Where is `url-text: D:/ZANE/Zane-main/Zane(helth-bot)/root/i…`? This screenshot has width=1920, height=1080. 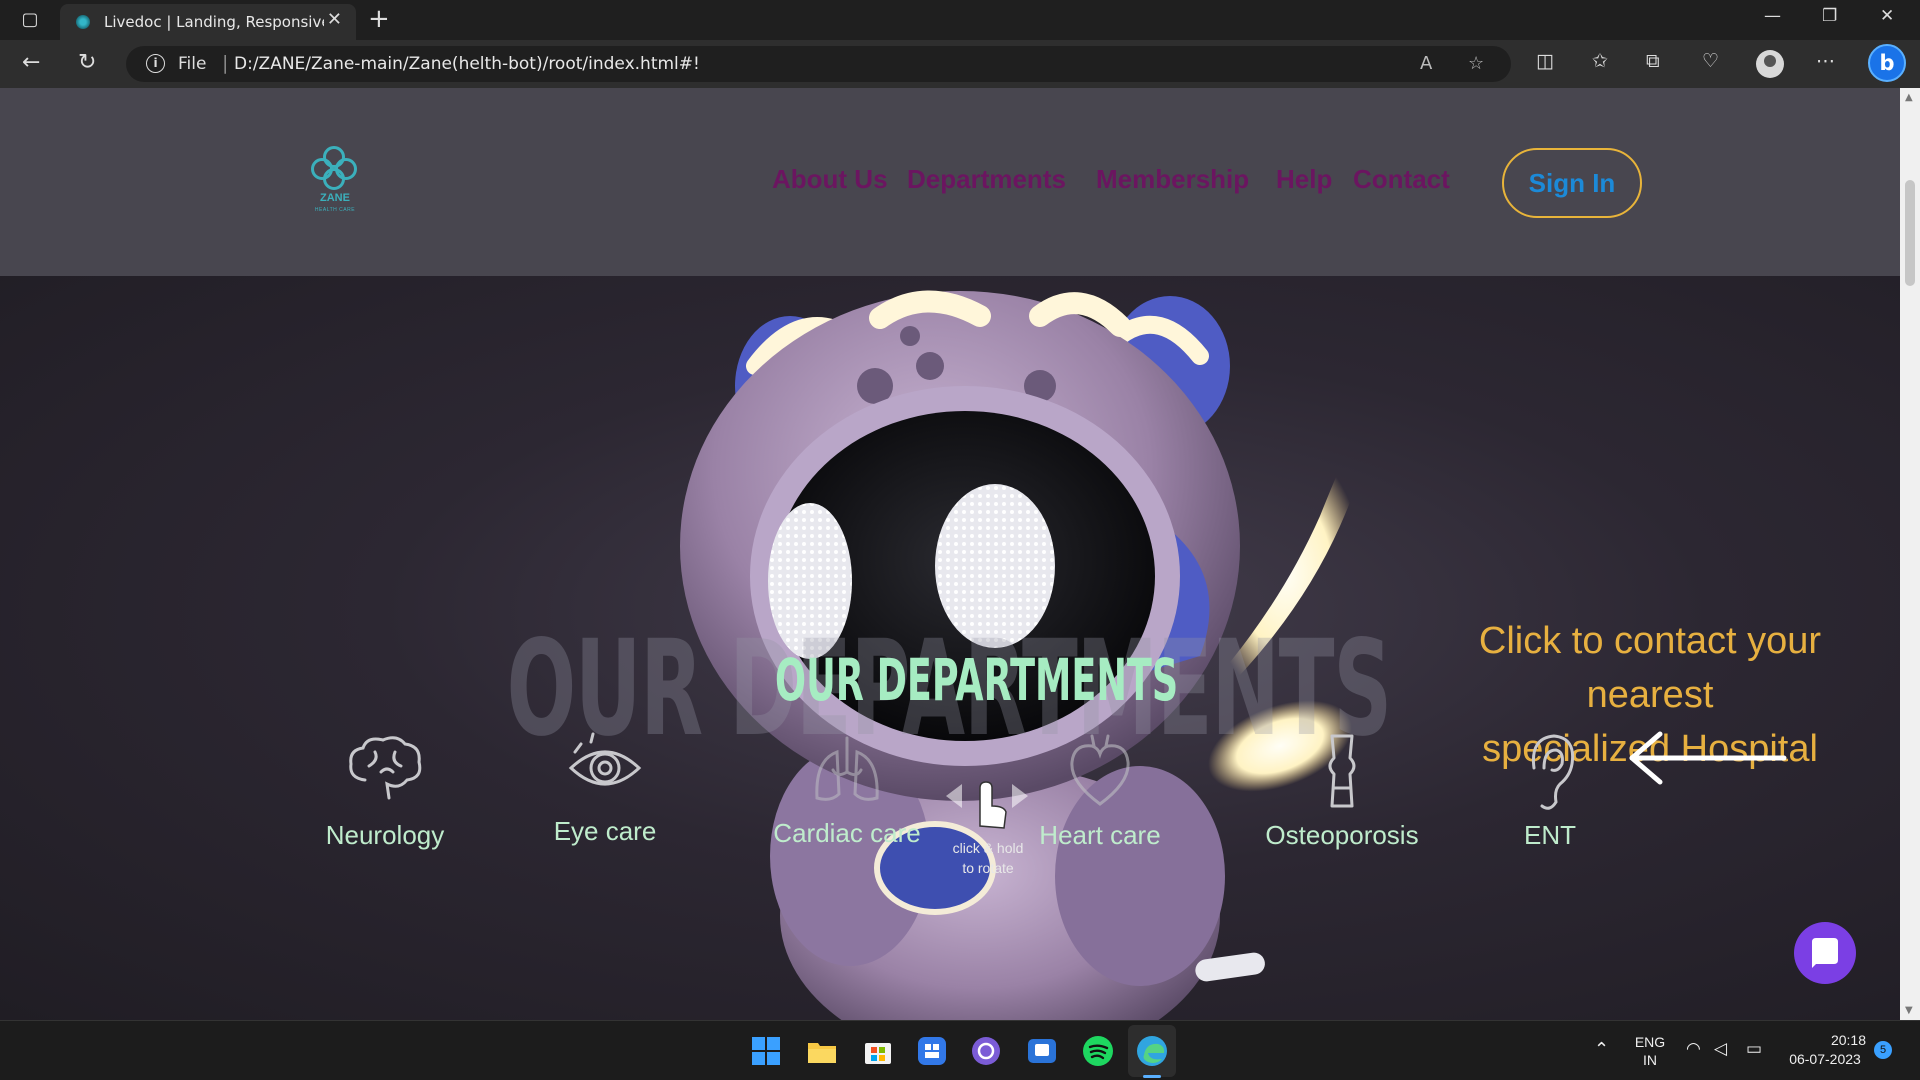
url-text: D:/ZANE/Zane-main/Zane(helth-bot)/root/i… is located at coordinates (467, 64).